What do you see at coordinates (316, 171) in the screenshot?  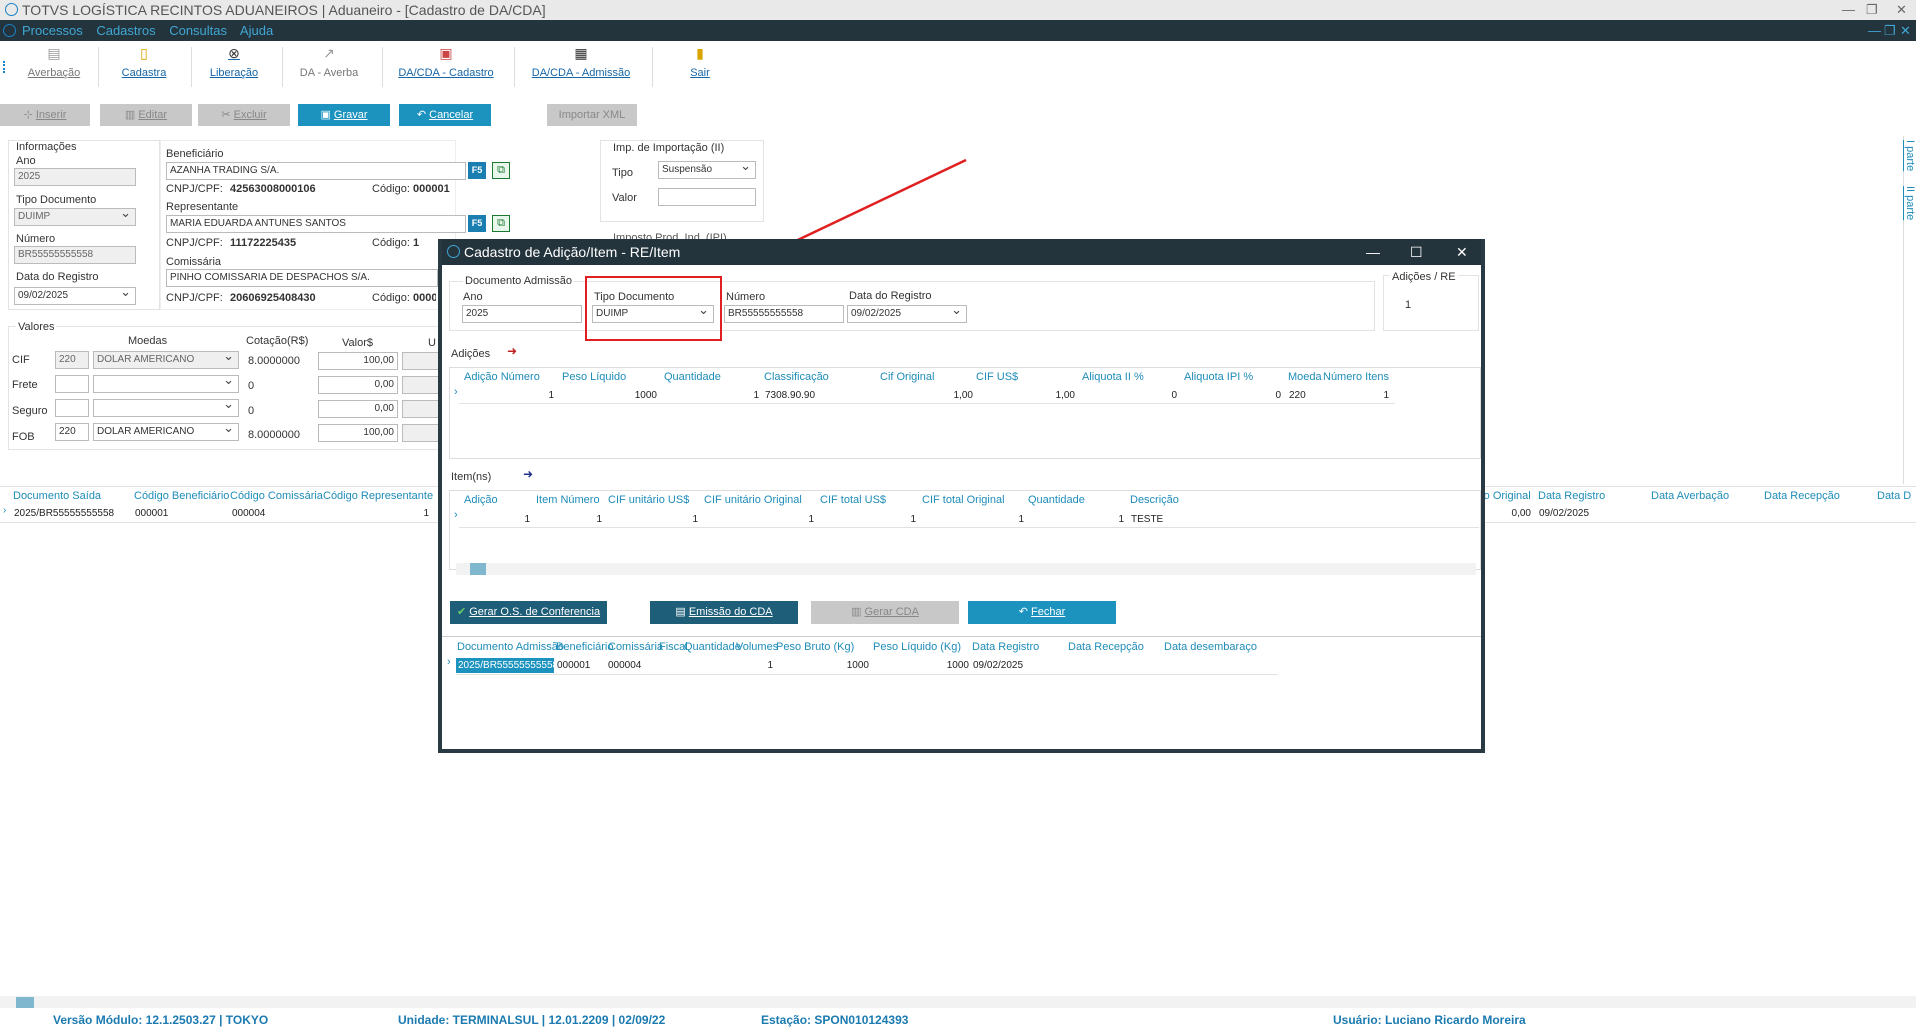 I see `beneficiario-field: AZANHA TRADING S/A.` at bounding box center [316, 171].